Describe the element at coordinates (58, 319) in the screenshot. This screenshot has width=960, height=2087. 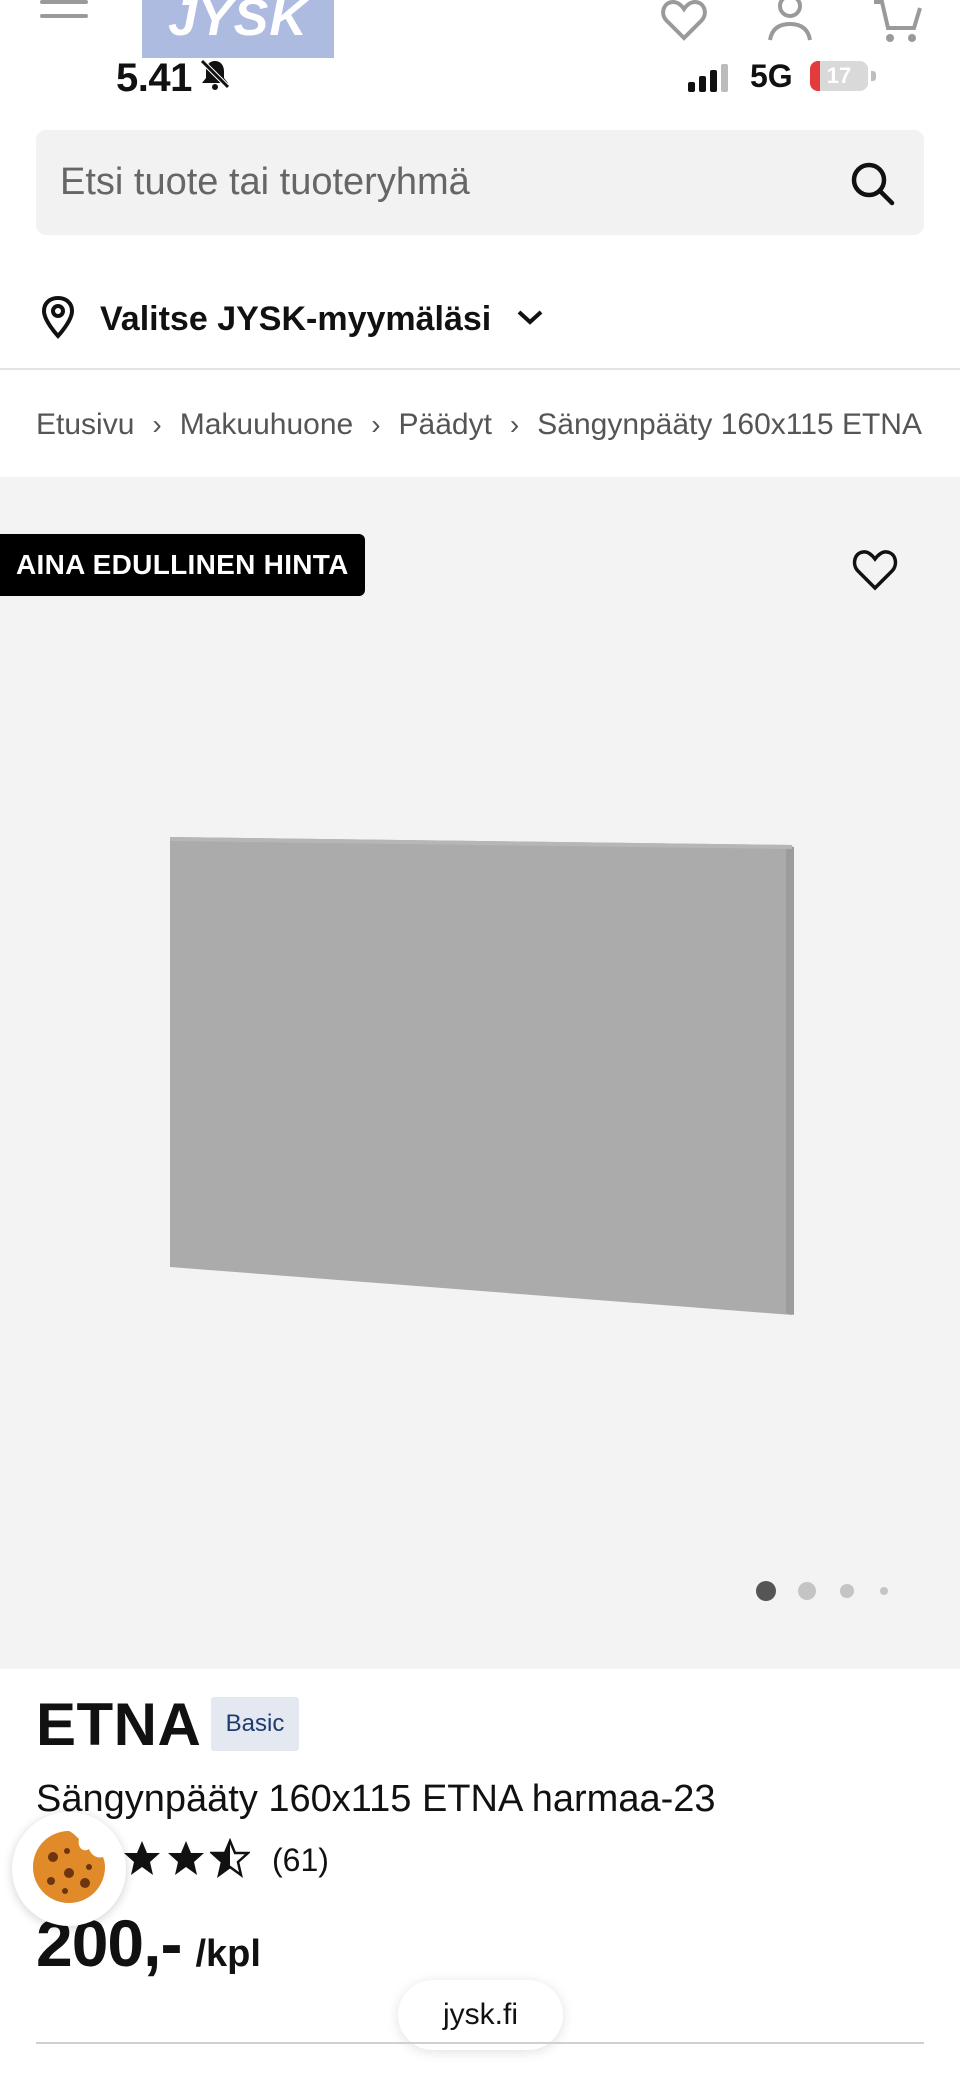
I see `location-pin-icon` at that location.